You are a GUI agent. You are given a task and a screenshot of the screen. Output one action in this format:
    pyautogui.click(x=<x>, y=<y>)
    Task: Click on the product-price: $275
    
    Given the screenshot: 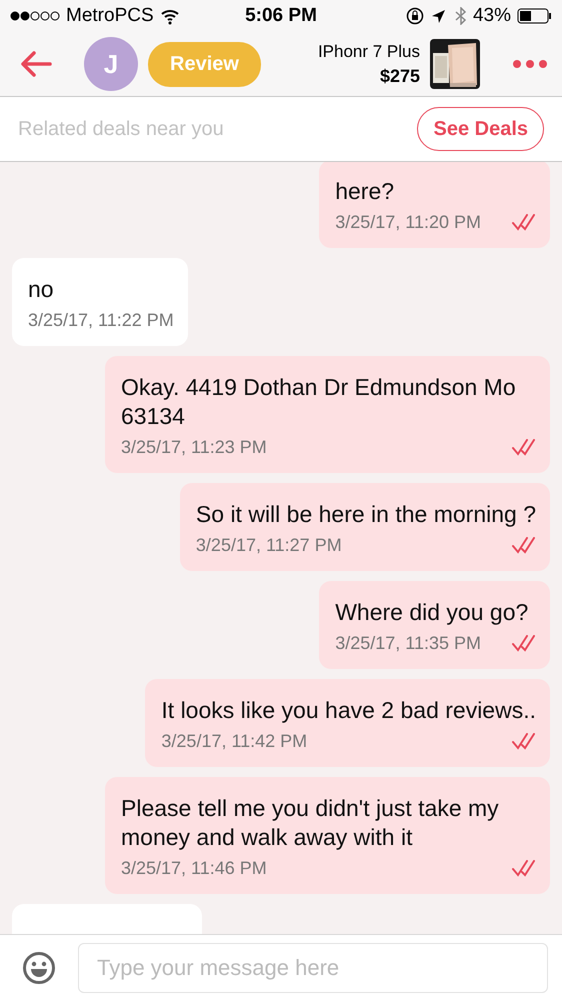 What is the action you would take?
    pyautogui.click(x=400, y=76)
    